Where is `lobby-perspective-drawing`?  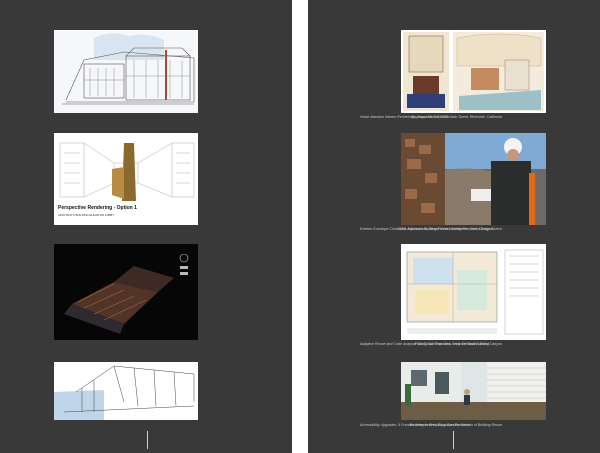
lobby-perspective-drawing is located at coordinates (126, 179).